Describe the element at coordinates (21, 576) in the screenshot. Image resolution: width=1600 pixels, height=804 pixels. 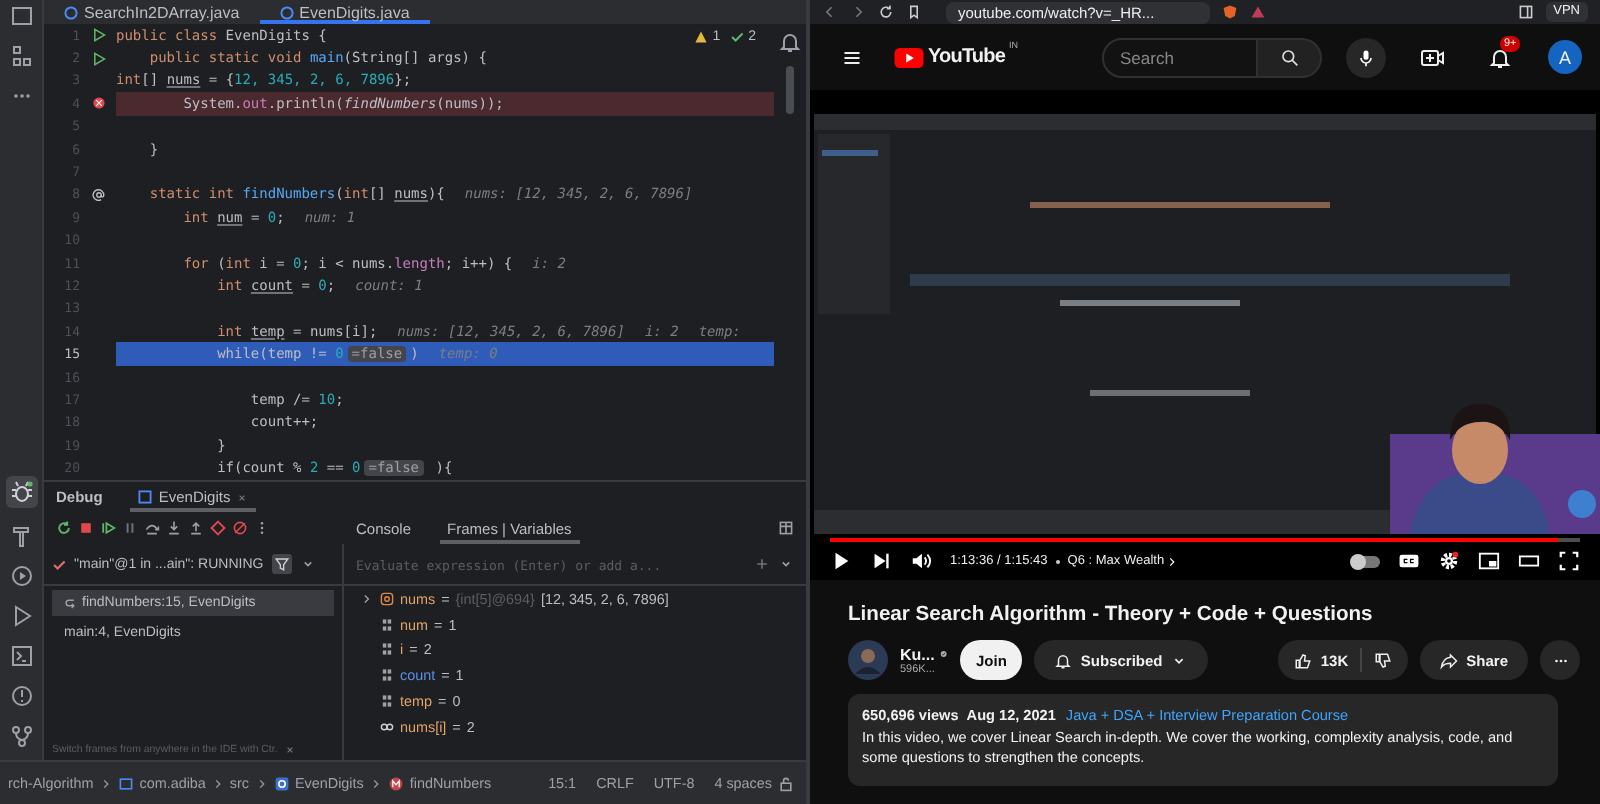
I see `services-icon` at that location.